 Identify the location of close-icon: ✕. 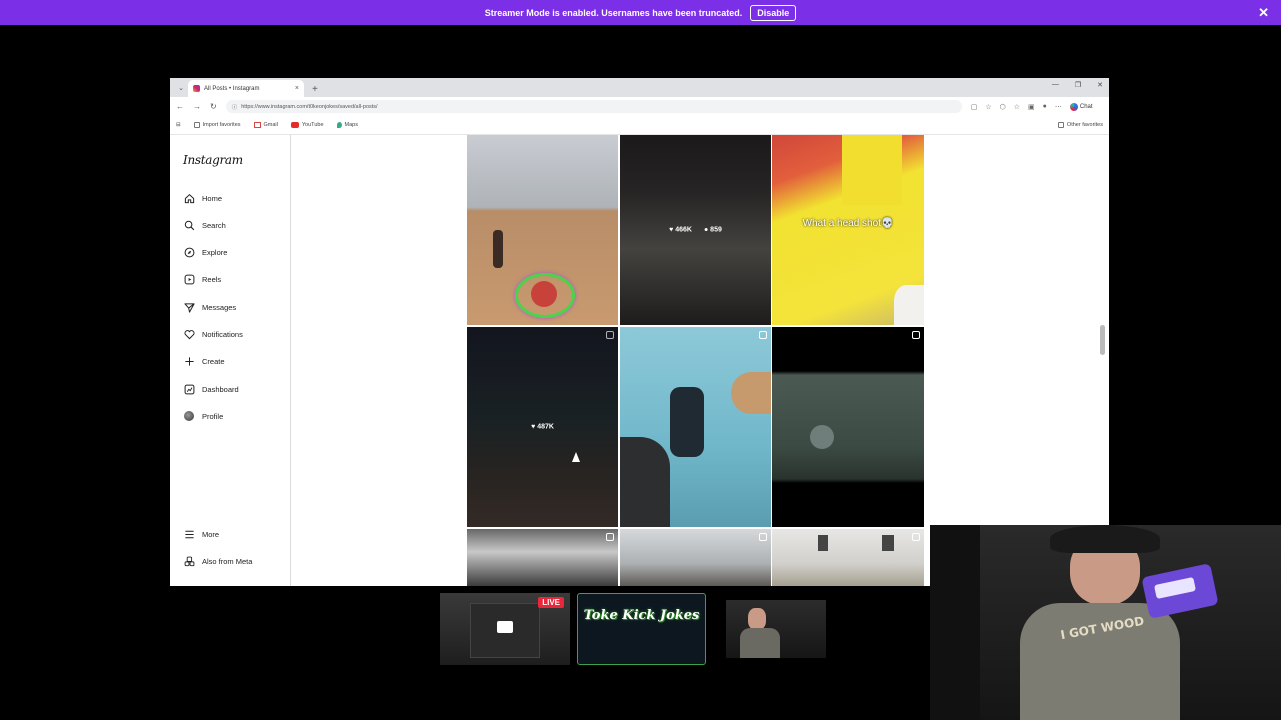
(1263, 13).